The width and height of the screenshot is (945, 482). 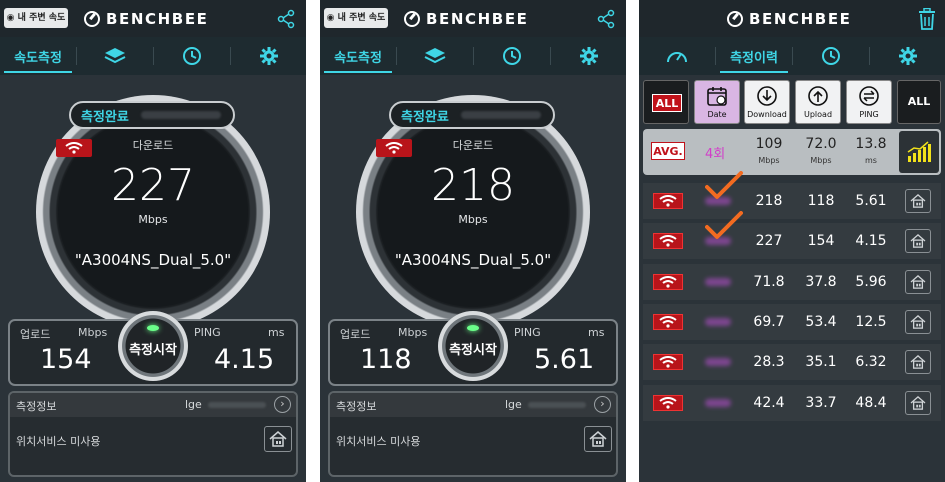 What do you see at coordinates (153, 350) in the screenshot?
I see `start-label: 측정시작` at bounding box center [153, 350].